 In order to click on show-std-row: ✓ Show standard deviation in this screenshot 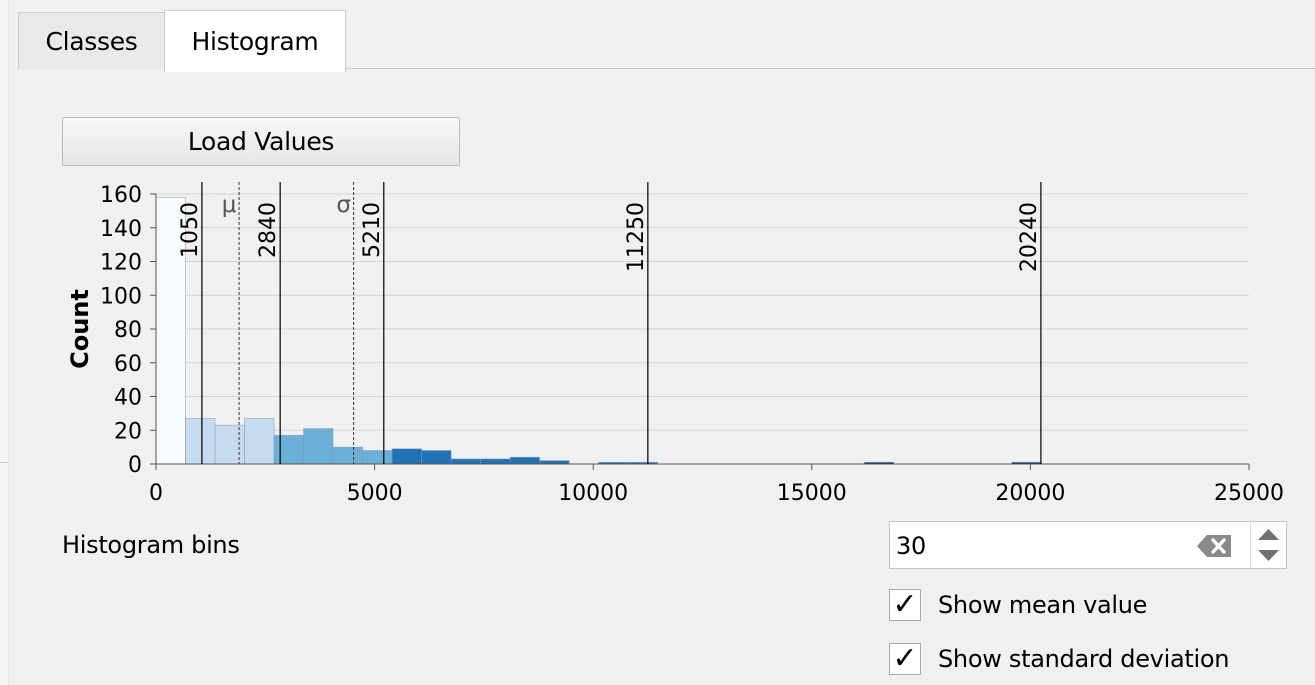, I will do `click(1059, 659)`.